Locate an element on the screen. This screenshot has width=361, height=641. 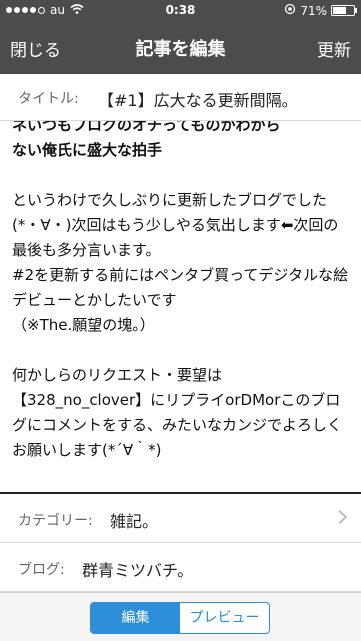
edit-preview-toggle: 編集 プレビュー is located at coordinates (180, 618).